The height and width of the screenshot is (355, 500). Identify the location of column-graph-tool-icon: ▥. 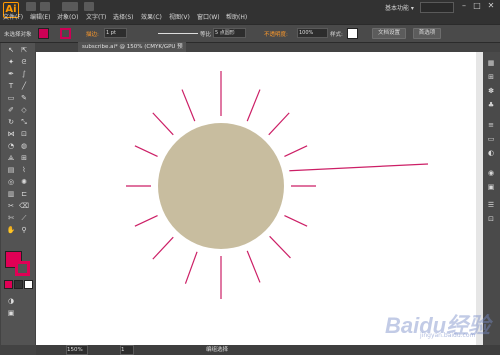
(11, 194).